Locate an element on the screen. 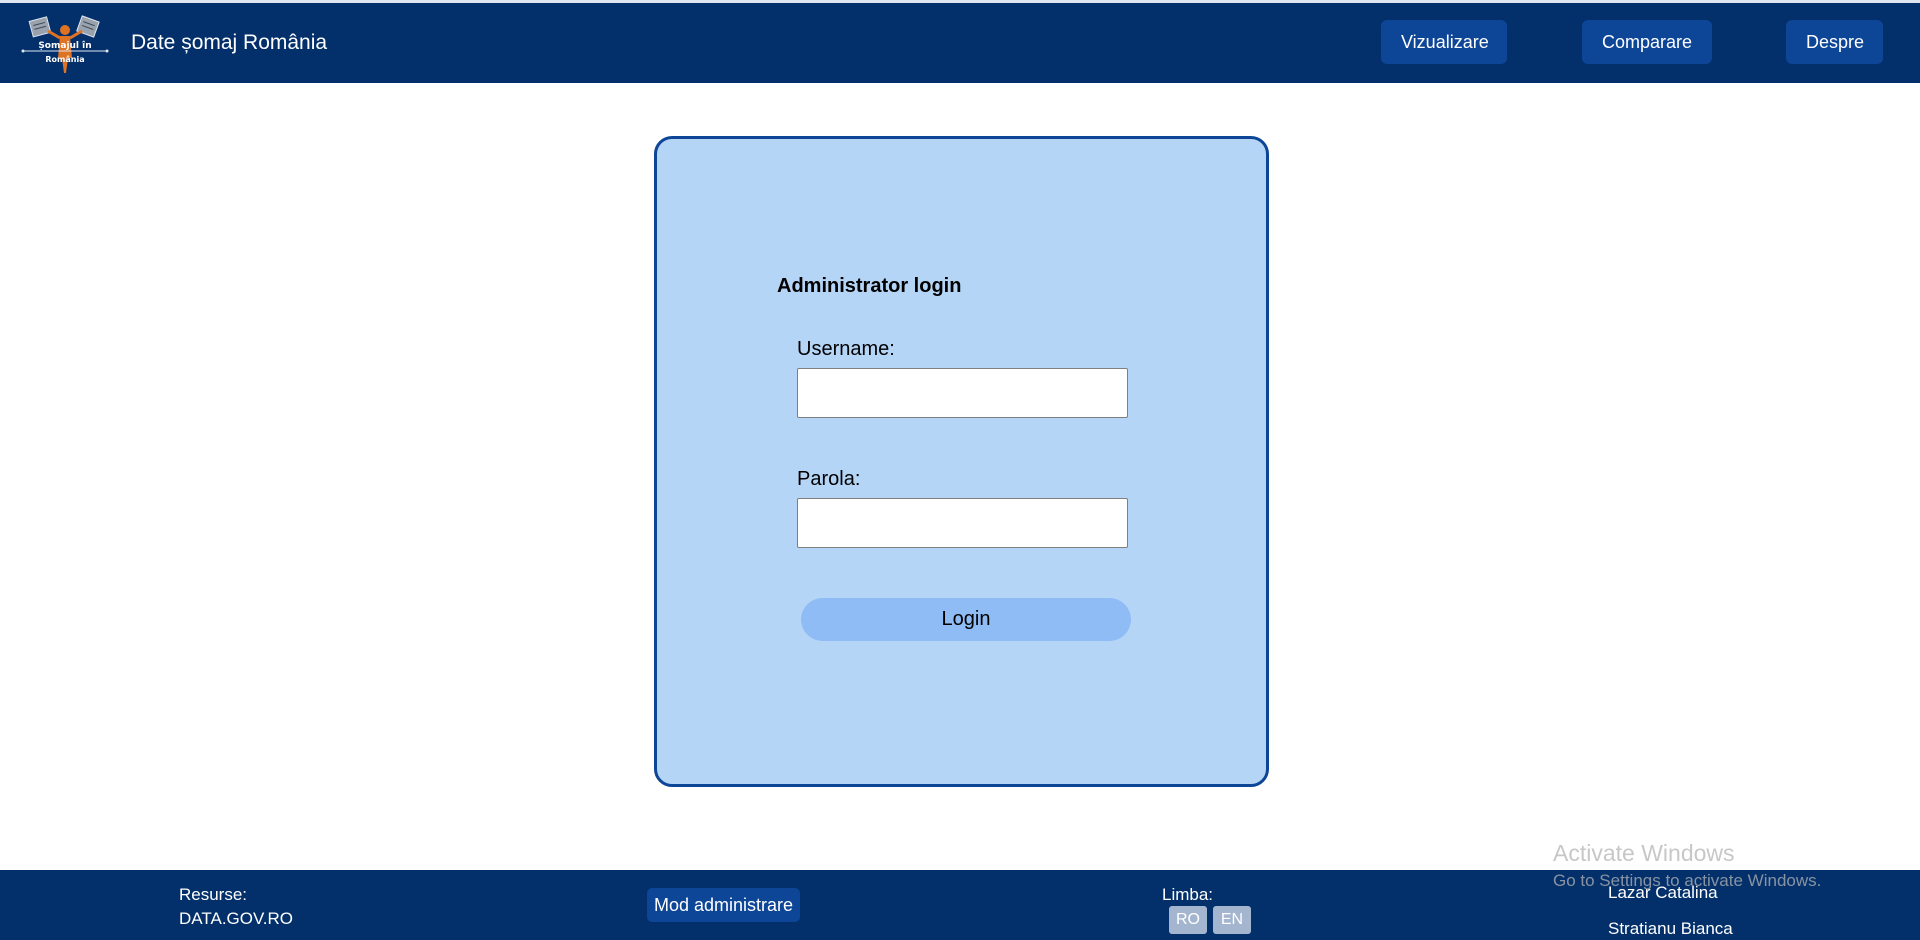 This screenshot has width=1920, height=940. resurse-label: Resurse: is located at coordinates (213, 894).